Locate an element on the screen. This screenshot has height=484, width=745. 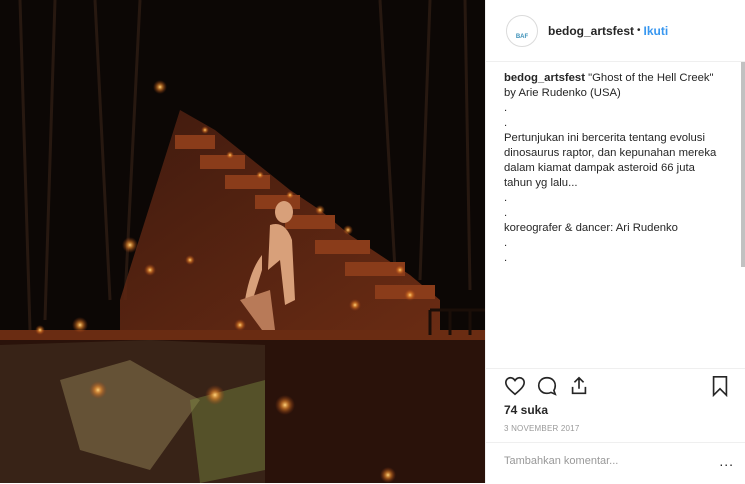
avatar: BAF is located at coordinates (522, 30).